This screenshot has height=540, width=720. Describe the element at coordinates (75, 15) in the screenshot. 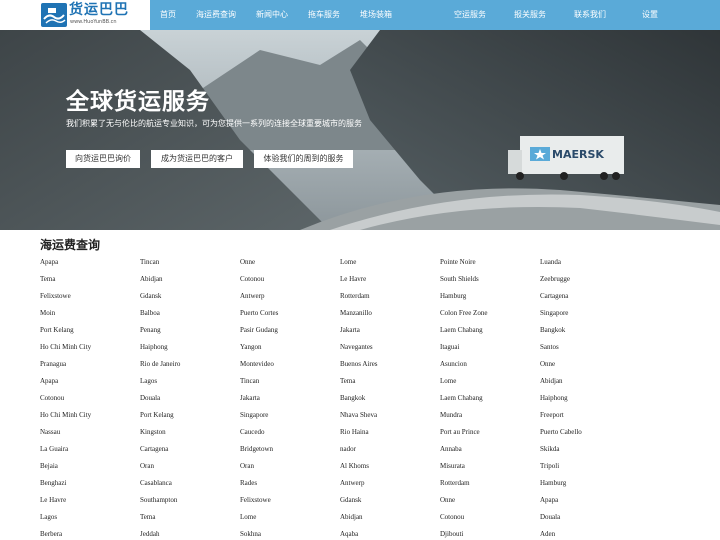

I see `logo: 货运巴巴 www.HuoYunBB.cn` at that location.